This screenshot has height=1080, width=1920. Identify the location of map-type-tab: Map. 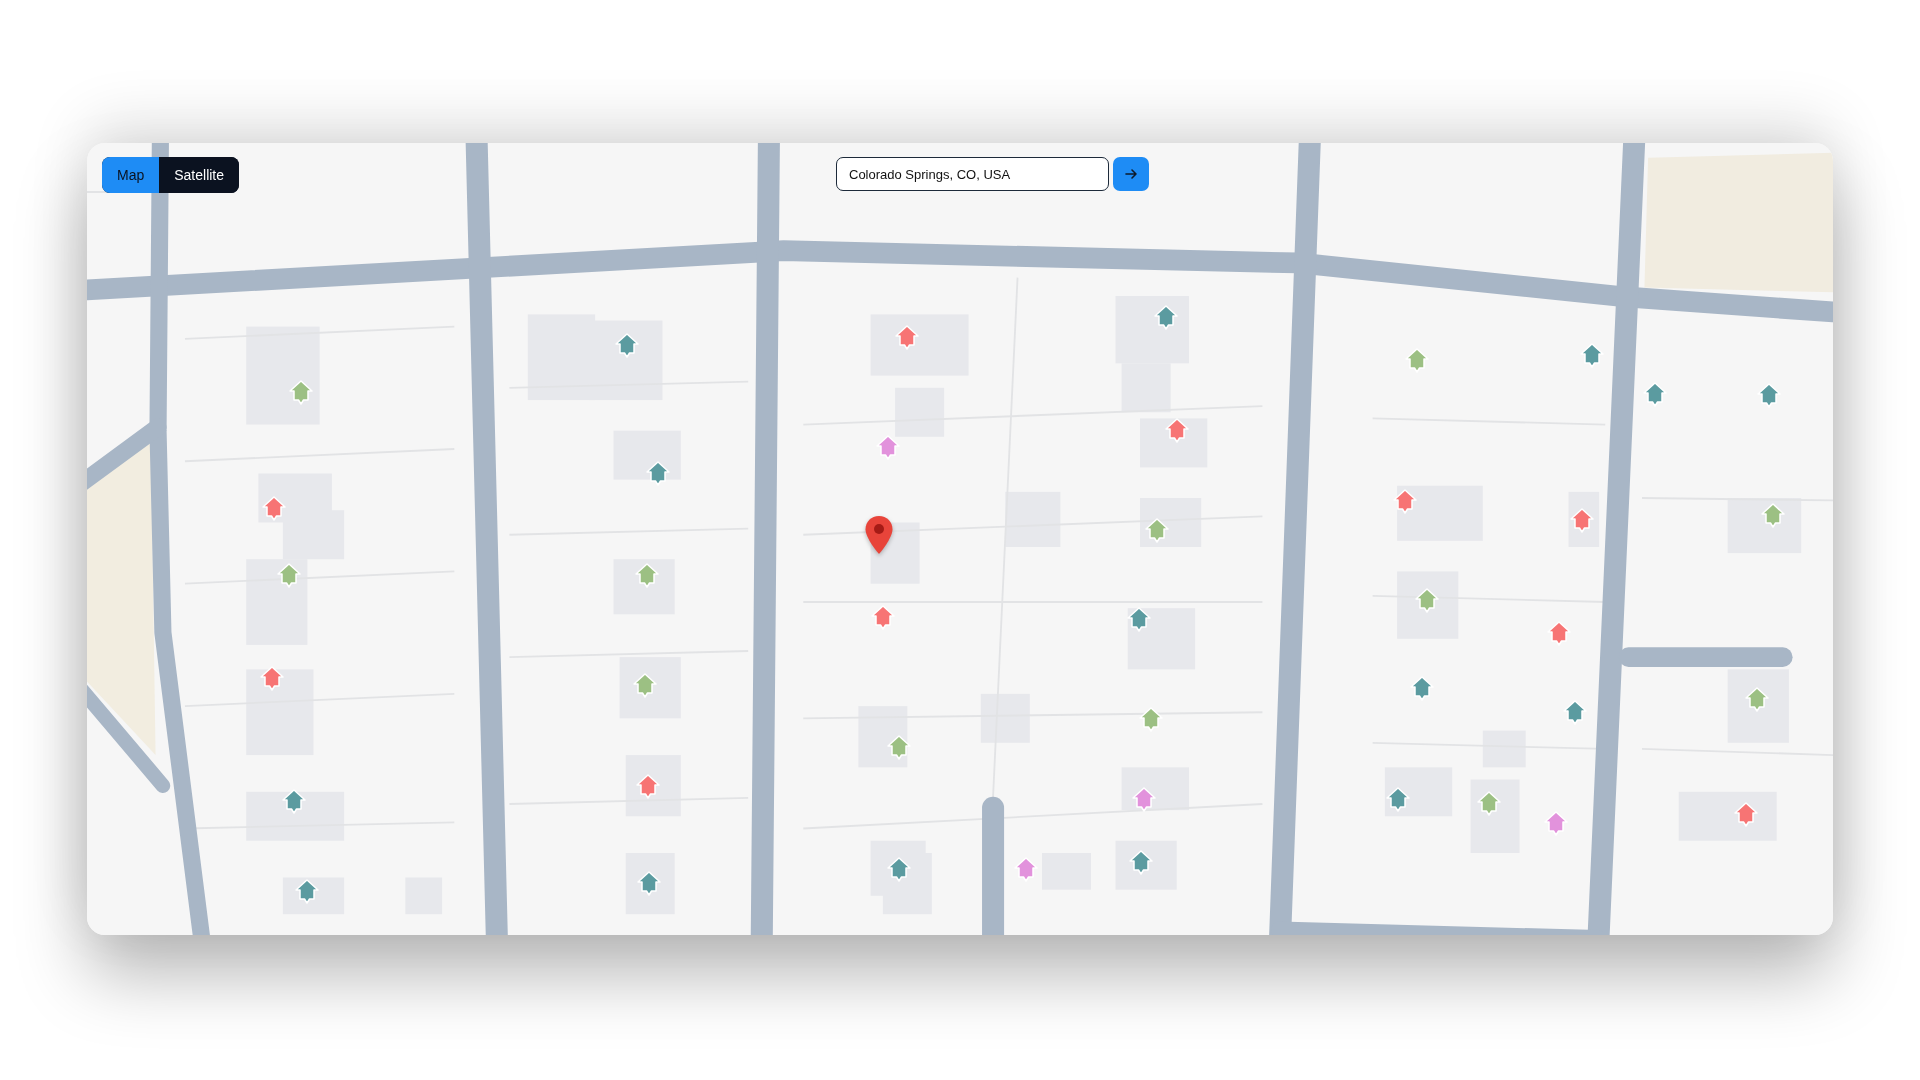
(131, 175).